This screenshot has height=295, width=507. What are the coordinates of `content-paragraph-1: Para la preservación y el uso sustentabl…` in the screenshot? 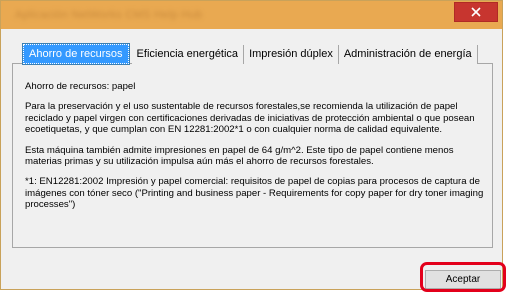 It's located at (250, 118).